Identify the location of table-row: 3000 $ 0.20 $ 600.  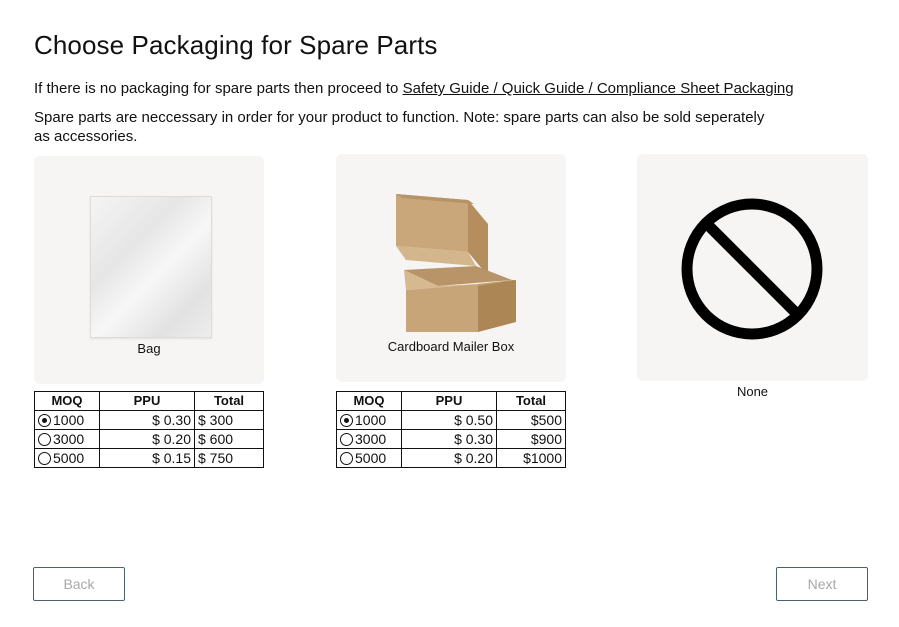
(149, 439).